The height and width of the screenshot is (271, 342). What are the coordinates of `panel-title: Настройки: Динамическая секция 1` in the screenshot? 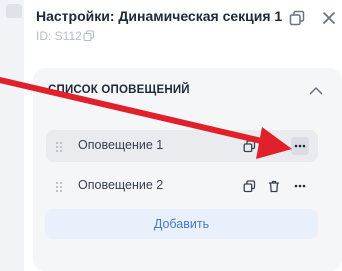 It's located at (159, 16).